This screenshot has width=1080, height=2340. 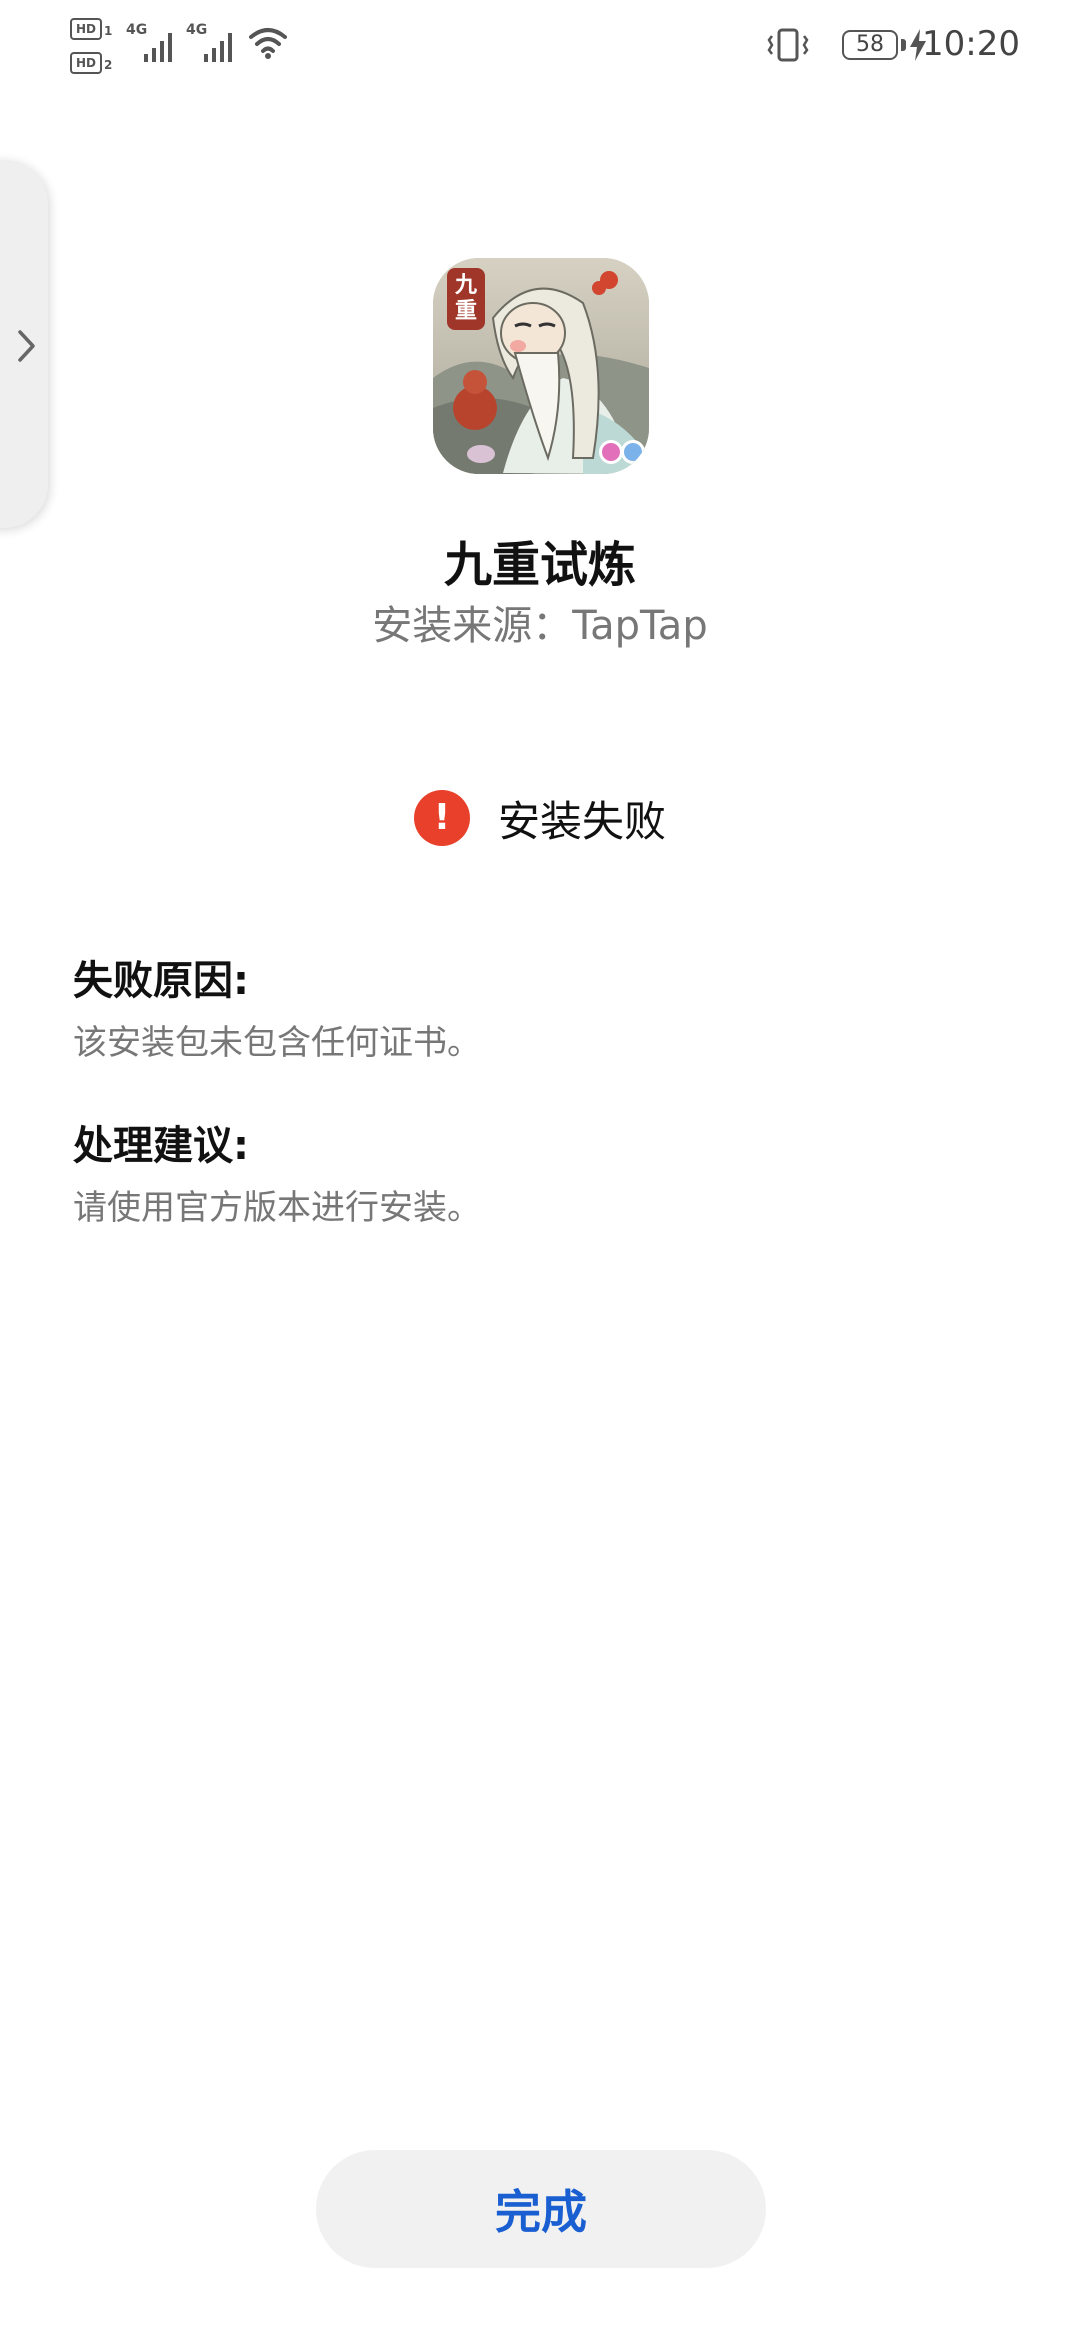 What do you see at coordinates (86, 63) in the screenshot?
I see `hd2-badge: HD` at bounding box center [86, 63].